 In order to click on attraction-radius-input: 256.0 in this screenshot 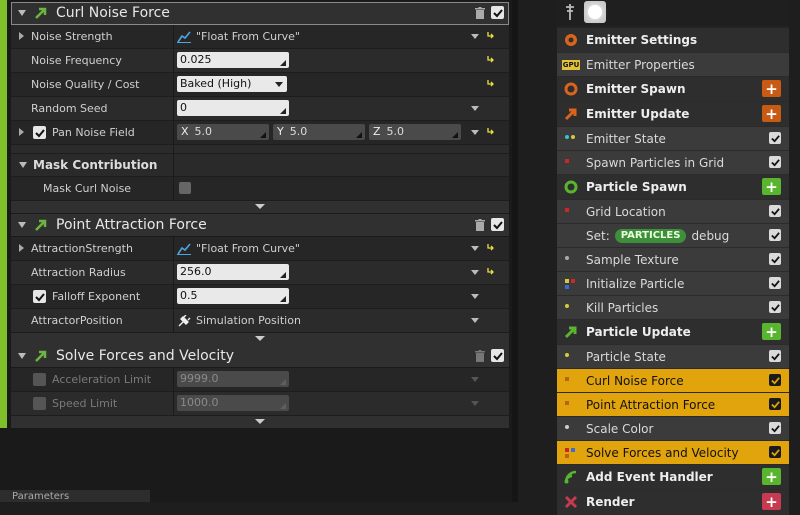, I will do `click(233, 272)`.